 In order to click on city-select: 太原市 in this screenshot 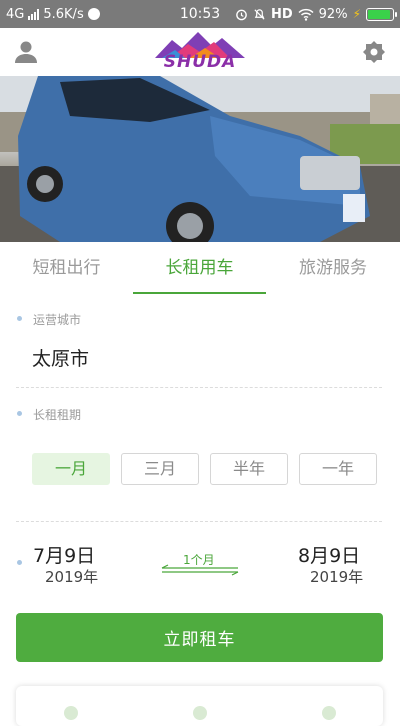, I will do `click(60, 357)`.